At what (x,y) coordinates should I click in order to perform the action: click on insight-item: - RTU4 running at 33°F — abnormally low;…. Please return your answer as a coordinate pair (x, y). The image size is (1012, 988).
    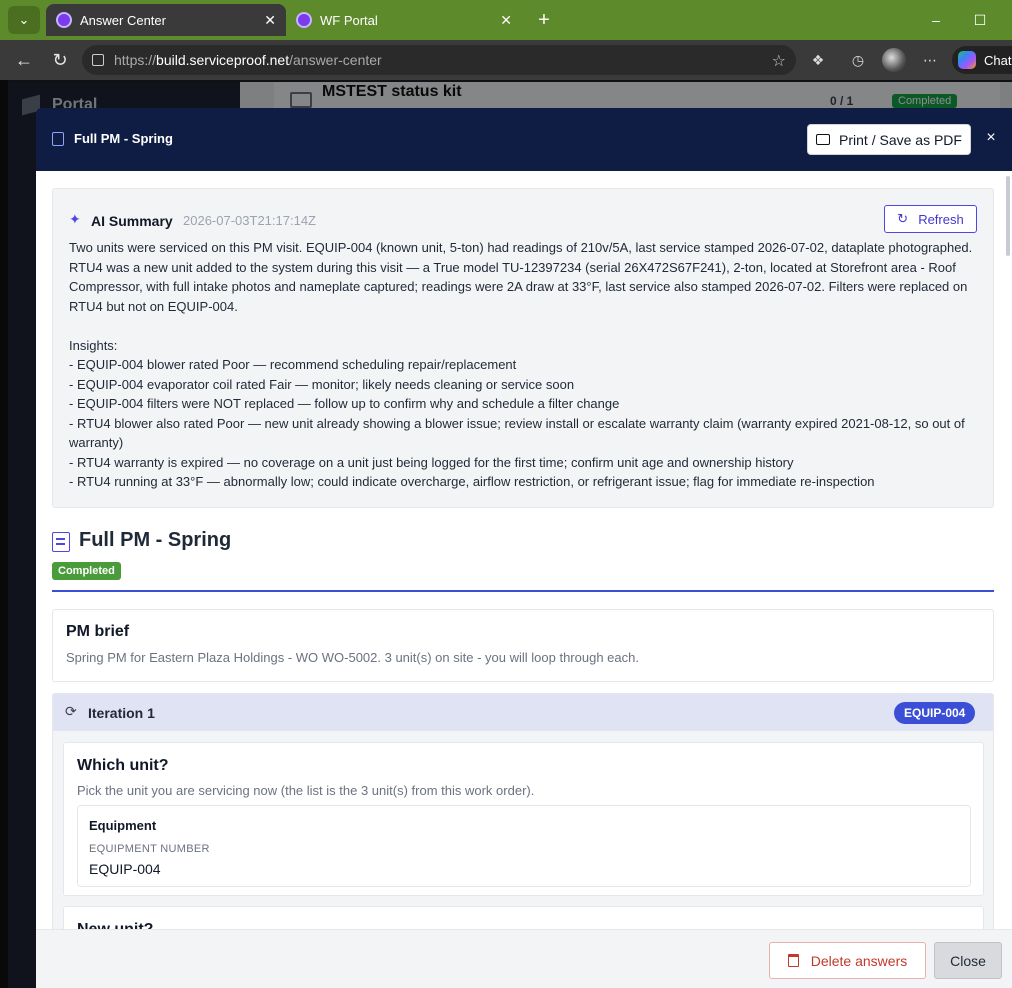
    Looking at the image, I should click on (472, 481).